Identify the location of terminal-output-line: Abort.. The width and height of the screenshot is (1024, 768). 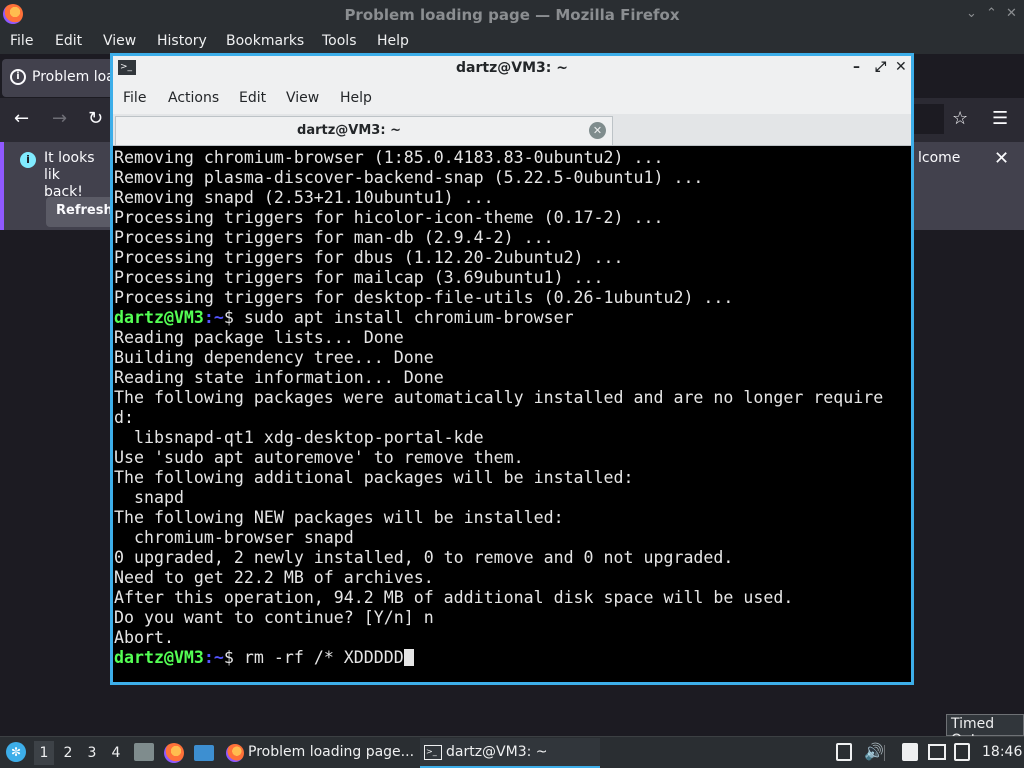
(144, 637).